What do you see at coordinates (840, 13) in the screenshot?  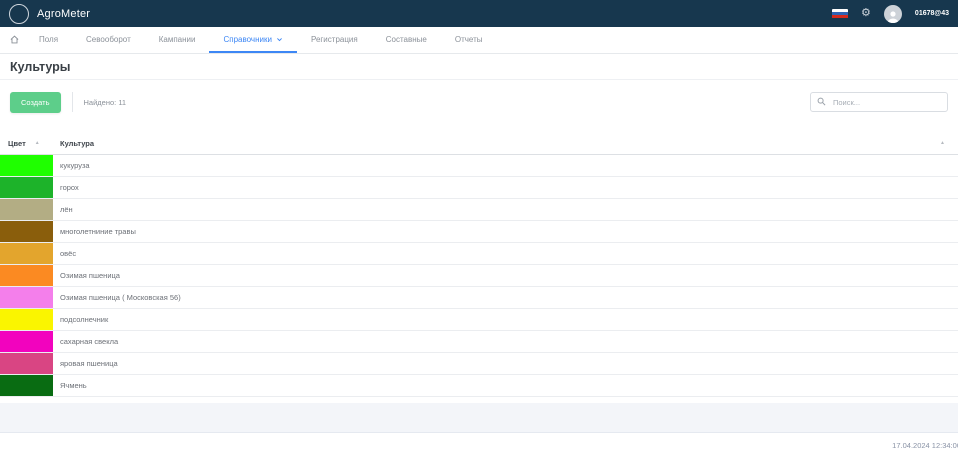 I see `language-flag-icon` at bounding box center [840, 13].